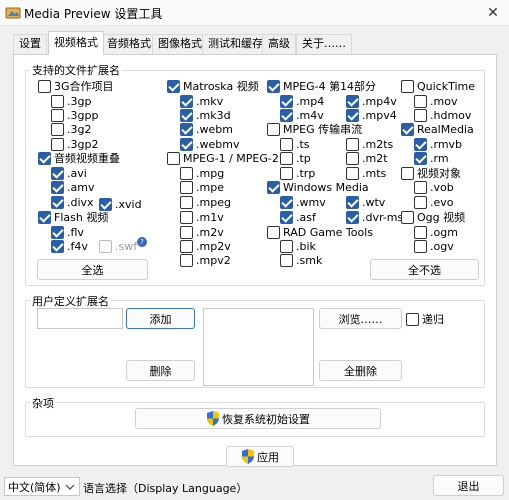 Image resolution: width=509 pixels, height=500 pixels. I want to click on checkbox-asf: .asf, so click(298, 217).